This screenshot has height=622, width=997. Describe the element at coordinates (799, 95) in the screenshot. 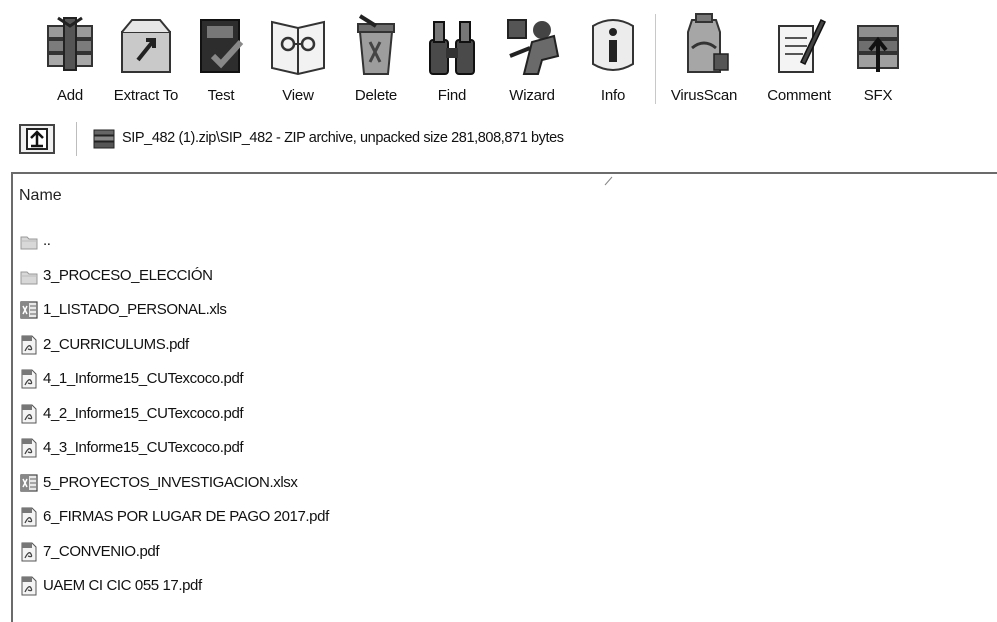

I see `comment-button-label: Comment` at that location.